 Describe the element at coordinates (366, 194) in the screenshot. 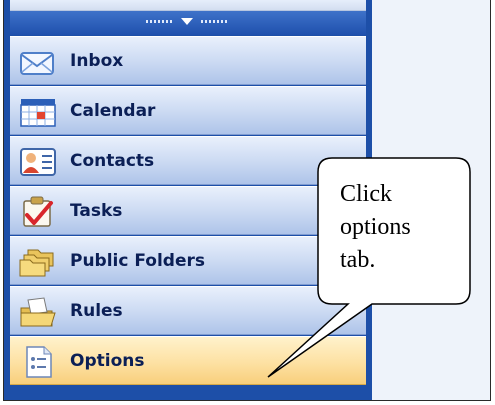

I see `callout-line-1: Click` at that location.